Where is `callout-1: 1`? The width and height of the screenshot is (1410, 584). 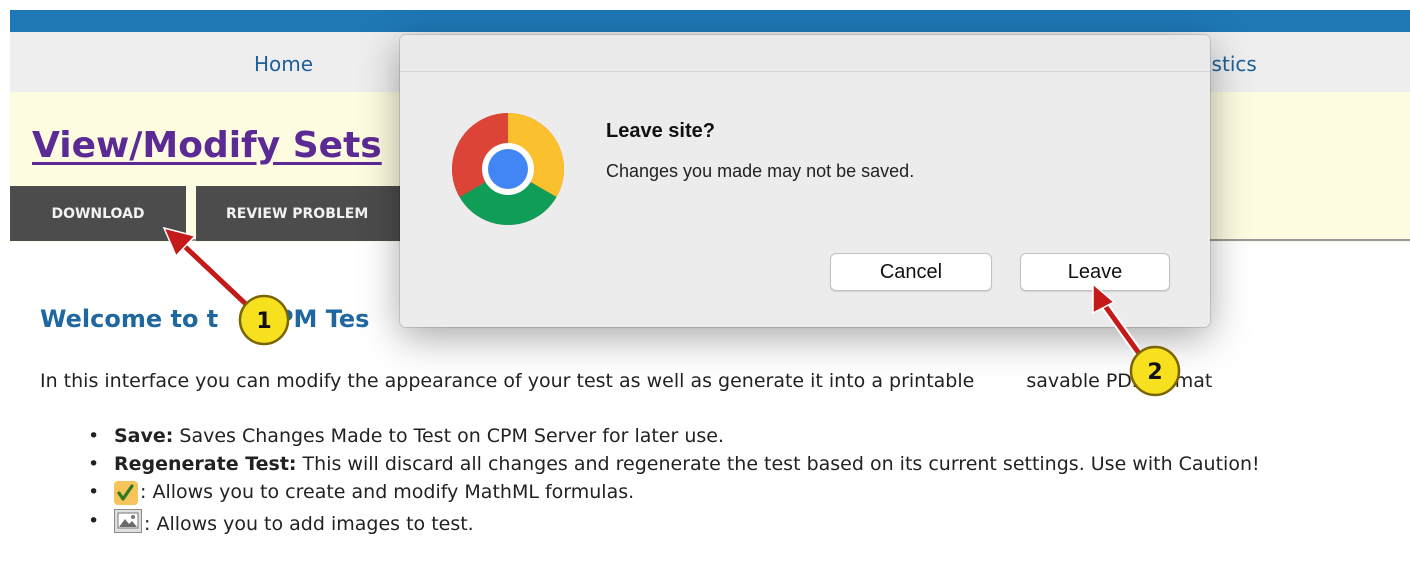 callout-1: 1 is located at coordinates (264, 320).